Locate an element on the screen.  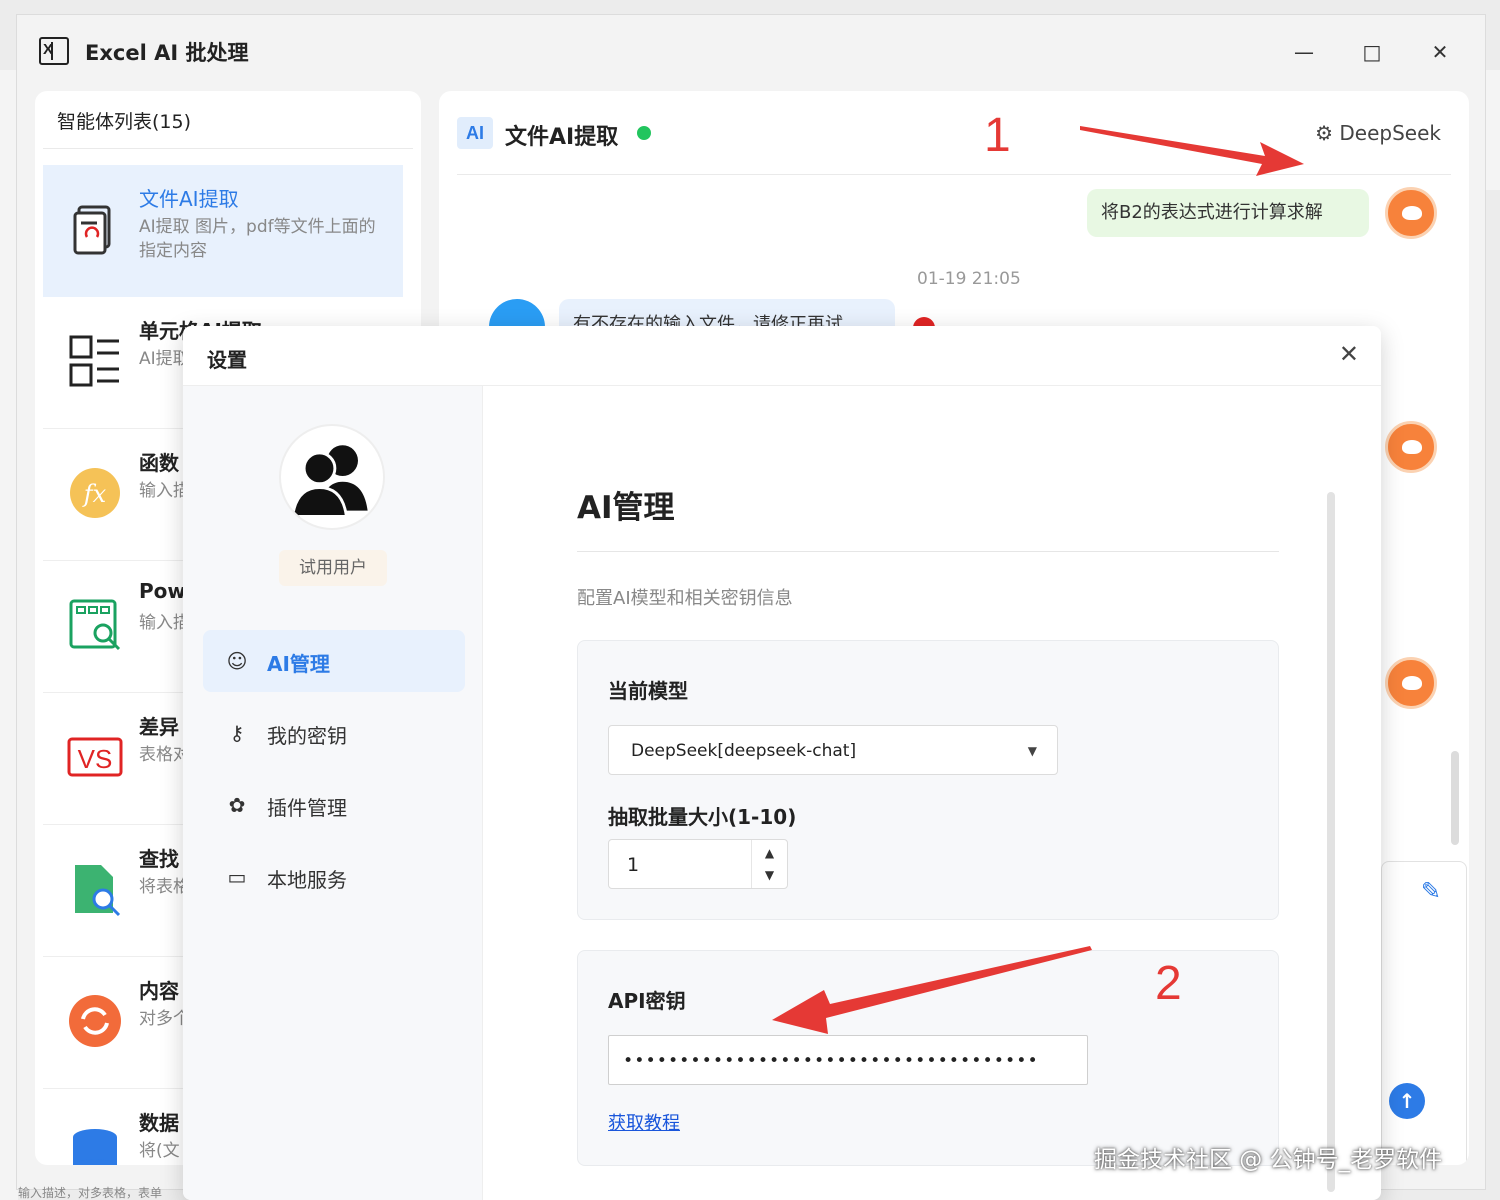
nav-ai-management: ☺ AI管理 is located at coordinates (334, 661).